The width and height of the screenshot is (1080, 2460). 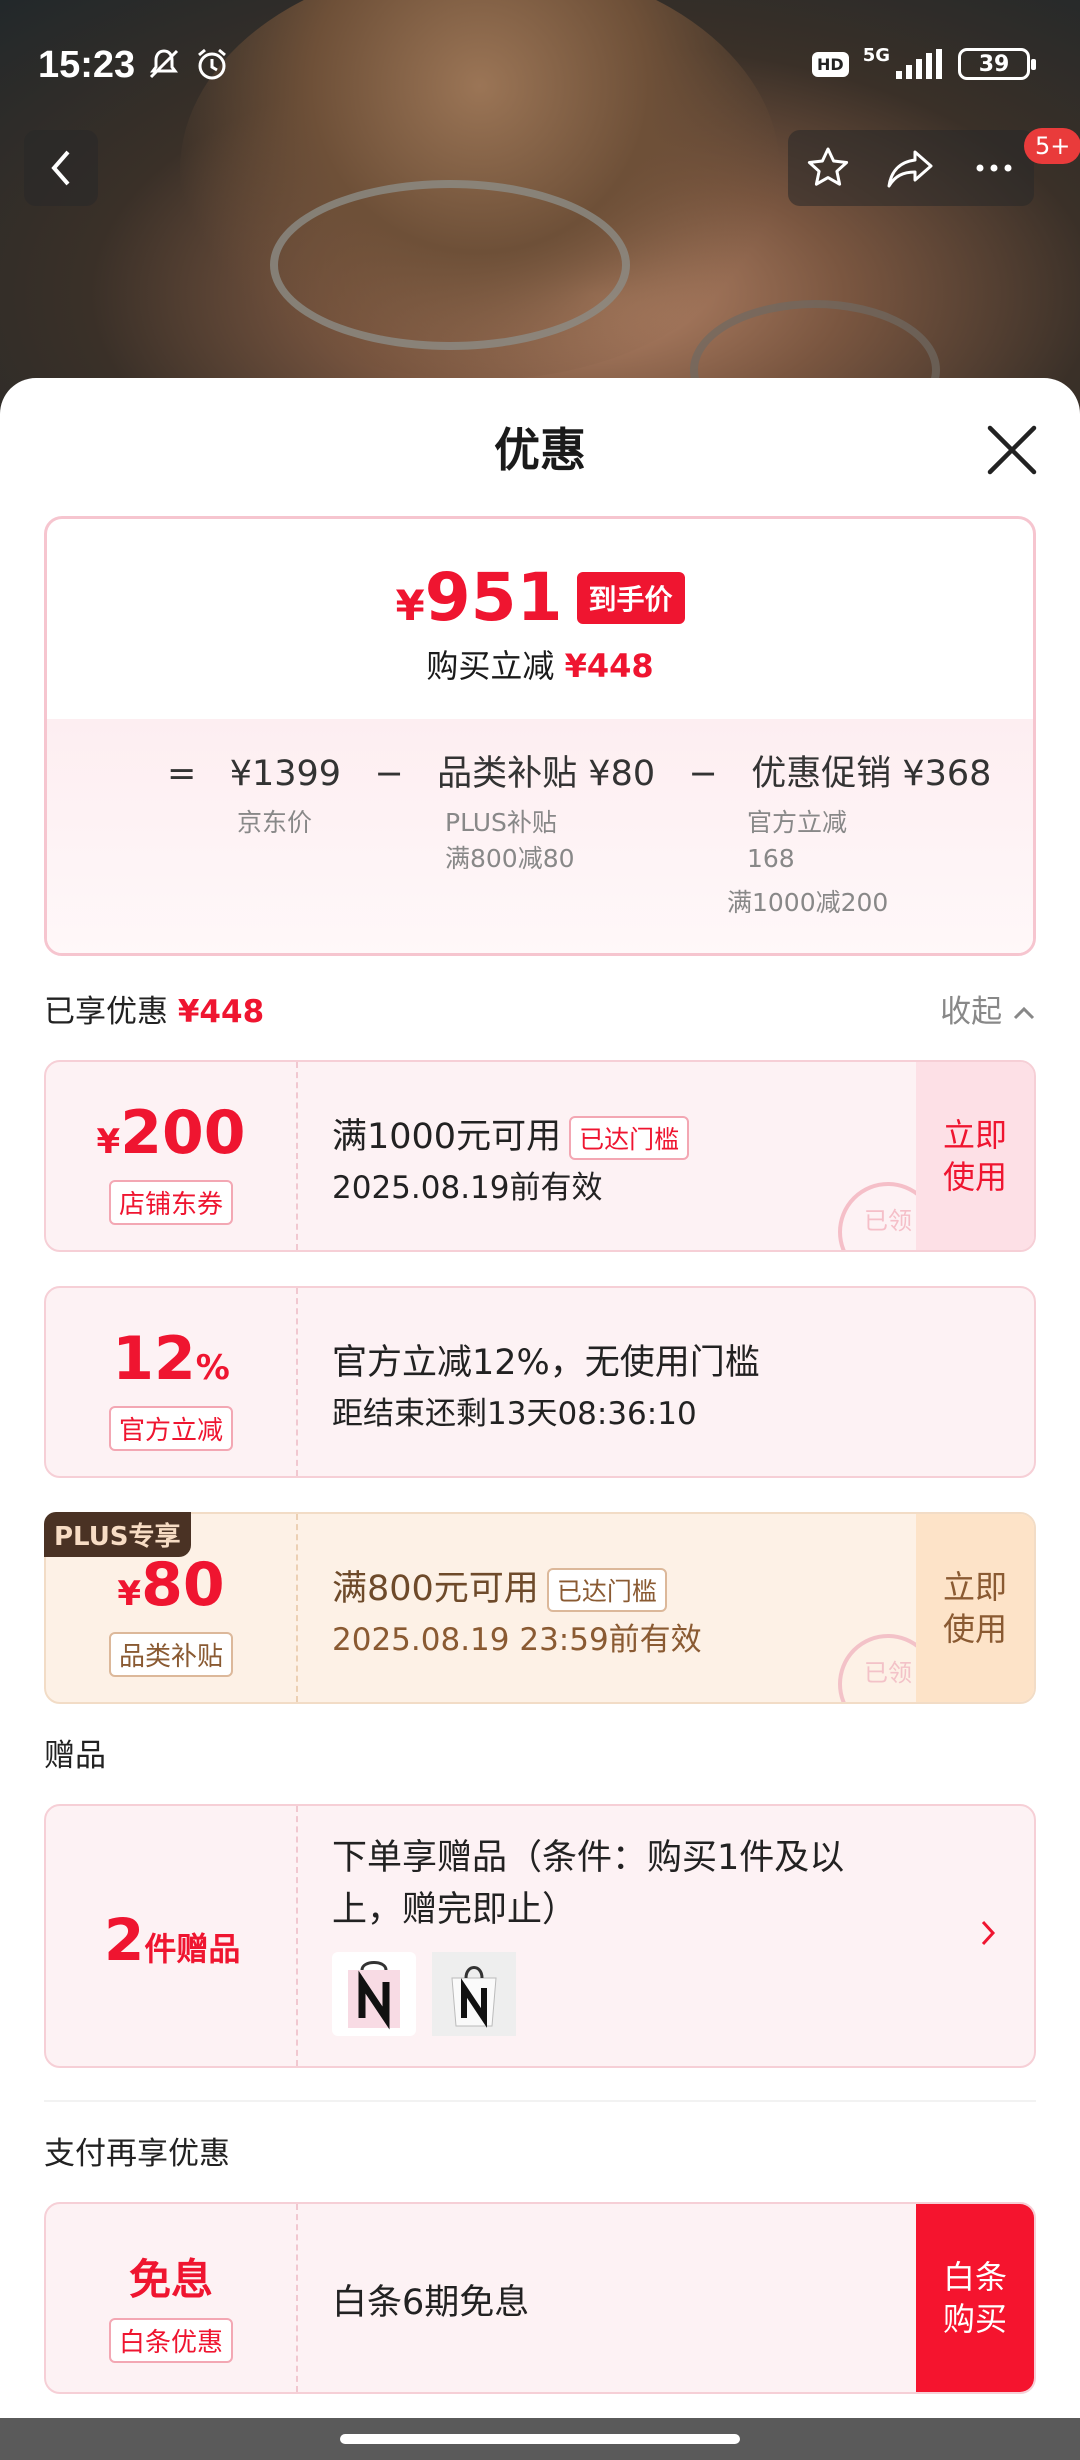 I want to click on notification-badge: 5+, so click(x=1052, y=146).